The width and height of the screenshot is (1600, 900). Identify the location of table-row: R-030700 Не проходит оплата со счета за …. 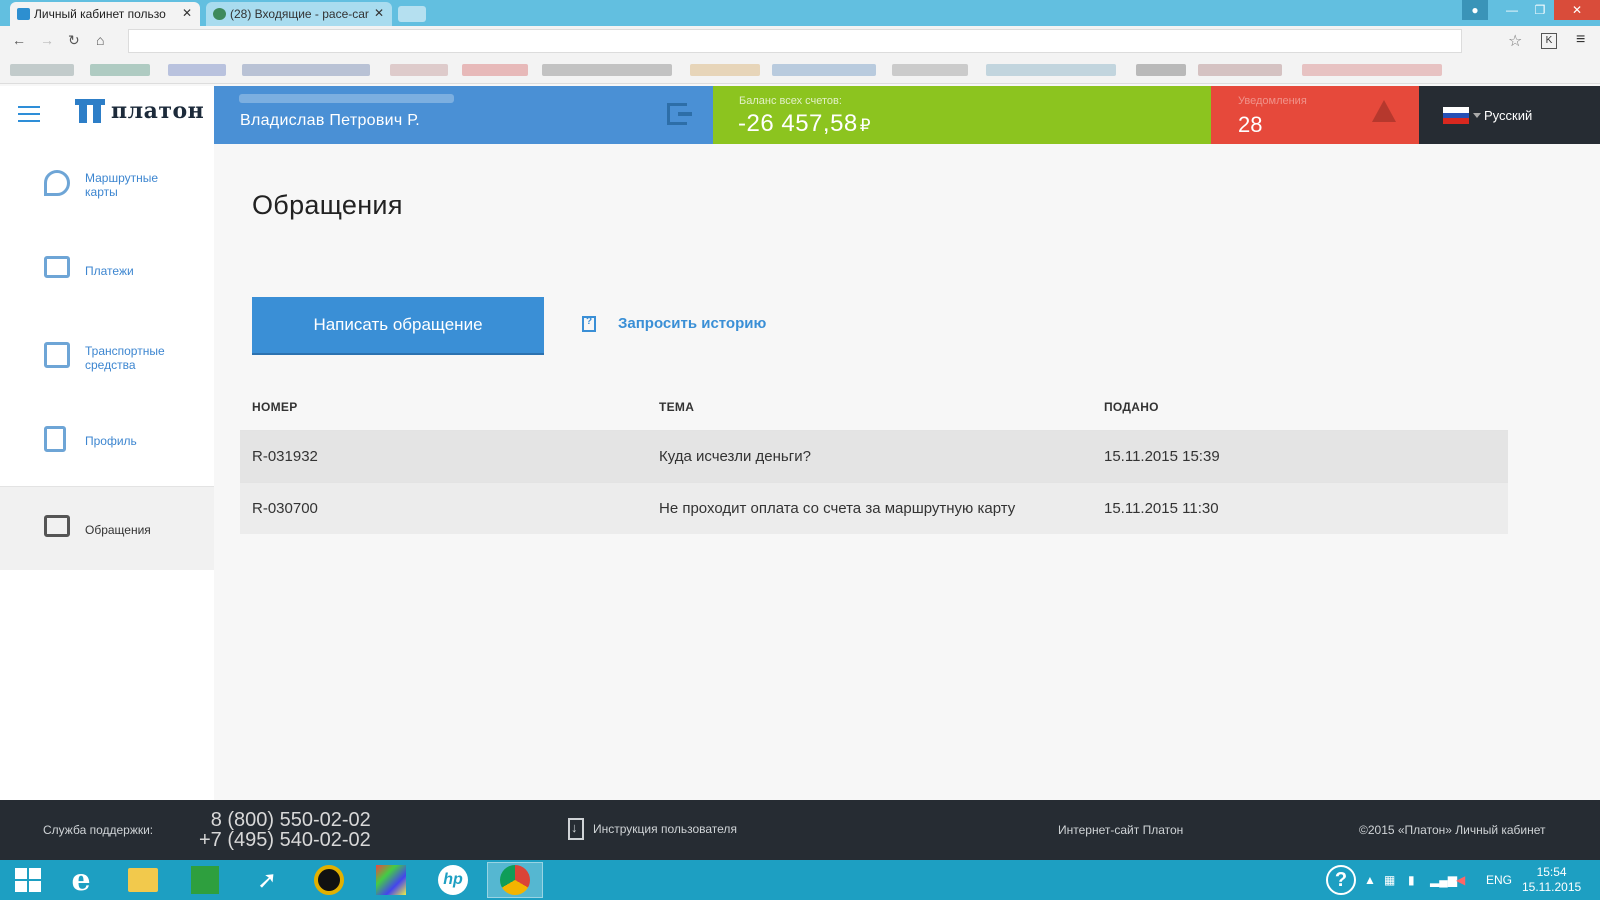
(874, 508).